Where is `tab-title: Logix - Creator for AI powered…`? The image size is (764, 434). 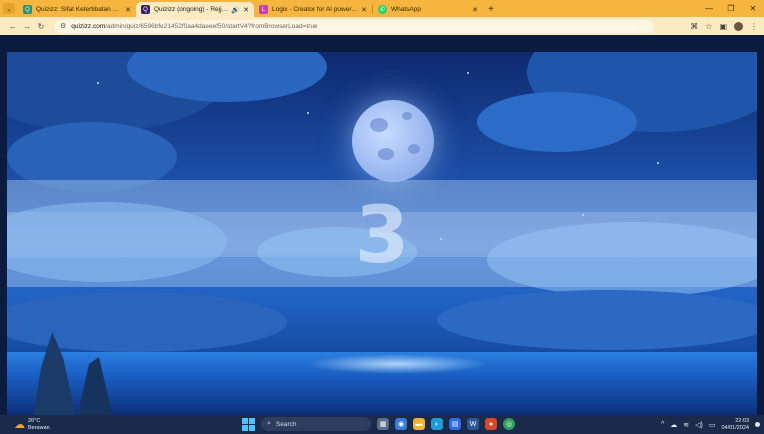 tab-title: Logix - Creator for AI powered… is located at coordinates (315, 9).